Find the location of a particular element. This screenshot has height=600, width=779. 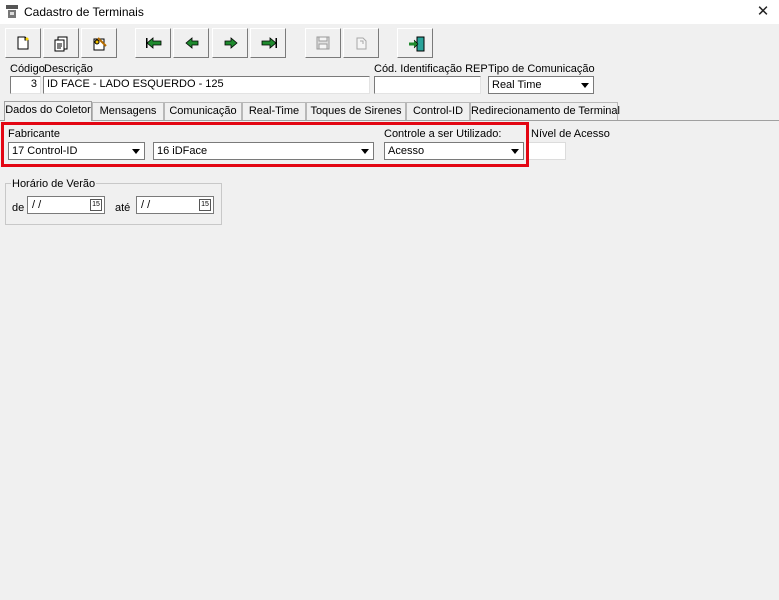

tipo-comunicacao-select: Real Time is located at coordinates (541, 85).